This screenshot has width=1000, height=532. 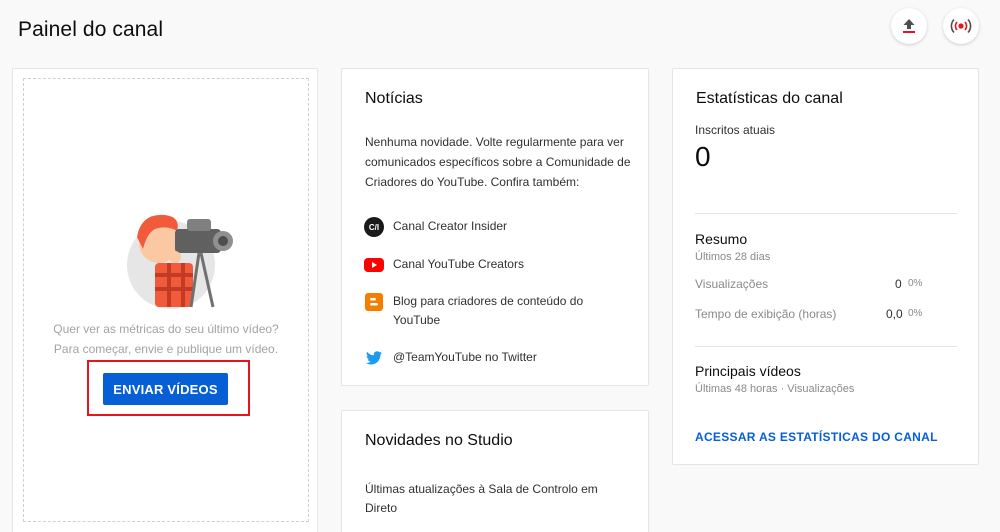 I want to click on stats-title: Estatísticas do canal, so click(x=769, y=98).